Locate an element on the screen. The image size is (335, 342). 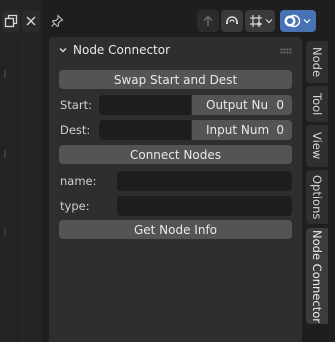
tab-node: Node is located at coordinates (317, 62).